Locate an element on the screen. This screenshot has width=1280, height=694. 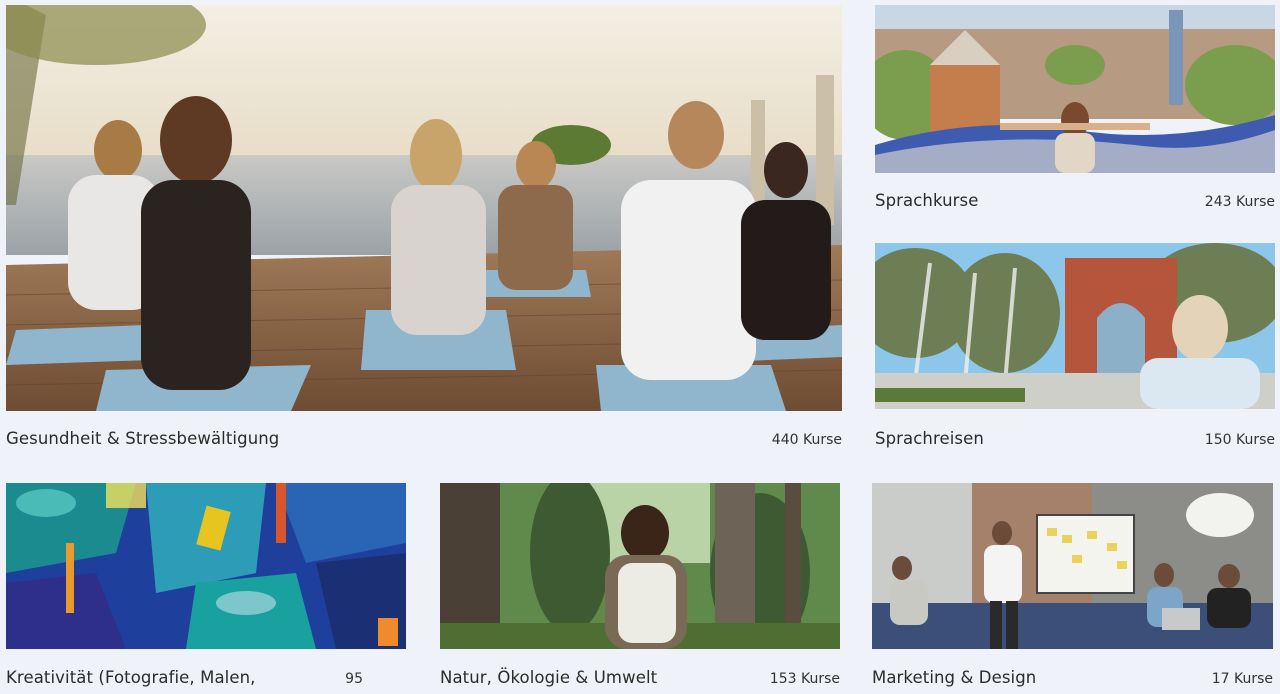
course-count: 243 Kurse is located at coordinates (1239, 202).